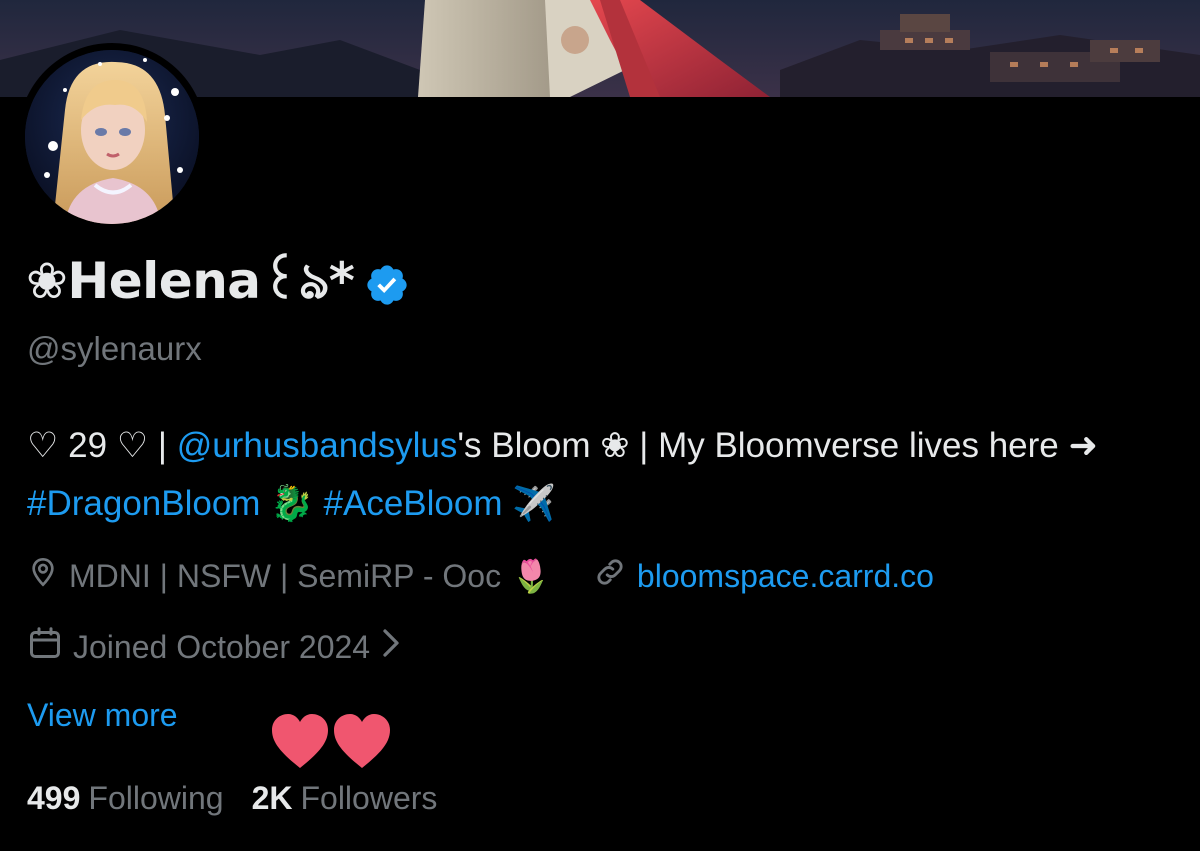 Image resolution: width=1200 pixels, height=851 pixels. I want to click on tulip-emoji: 🌷, so click(531, 576).